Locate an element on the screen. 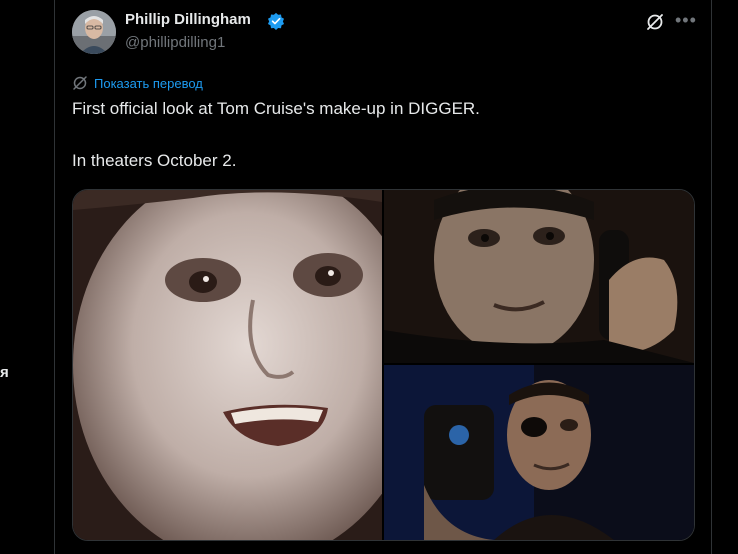 This screenshot has width=738, height=554. author-avatar is located at coordinates (94, 32).